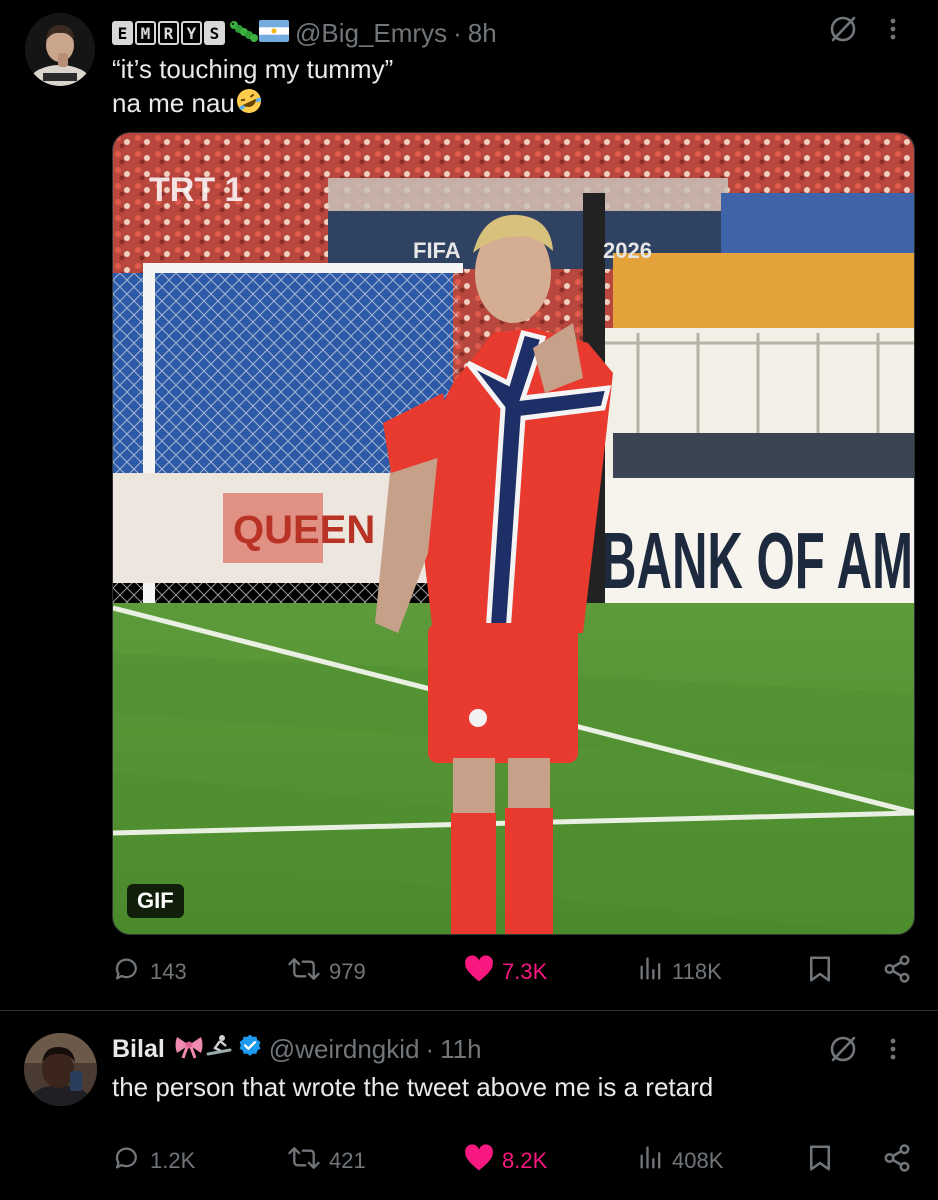 The height and width of the screenshot is (1200, 938). I want to click on views-count: 408K, so click(698, 1160).